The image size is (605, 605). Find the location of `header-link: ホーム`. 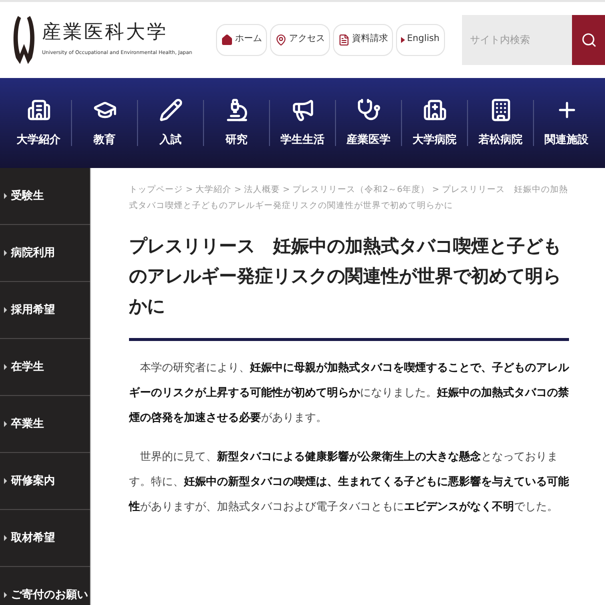

header-link: ホーム is located at coordinates (241, 40).